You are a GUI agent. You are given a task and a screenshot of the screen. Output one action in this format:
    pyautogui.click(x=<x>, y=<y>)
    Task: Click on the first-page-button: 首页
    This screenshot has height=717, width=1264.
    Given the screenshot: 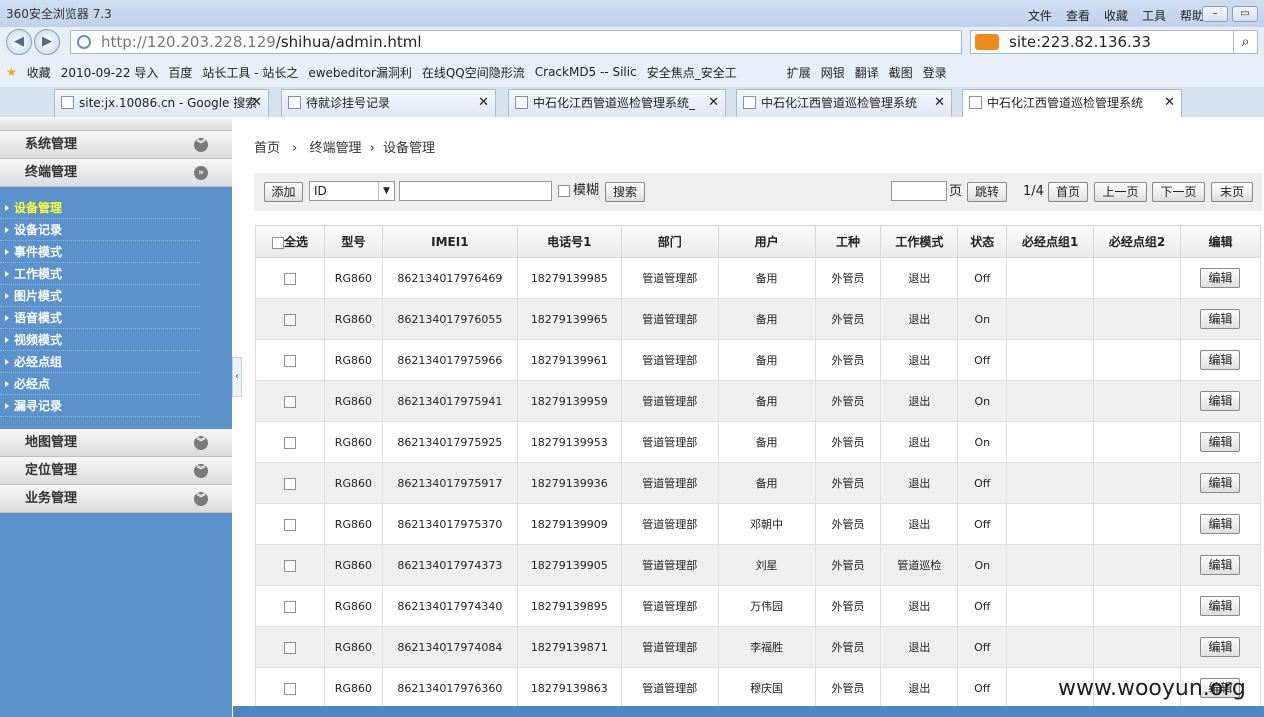 What is the action you would take?
    pyautogui.click(x=1068, y=192)
    